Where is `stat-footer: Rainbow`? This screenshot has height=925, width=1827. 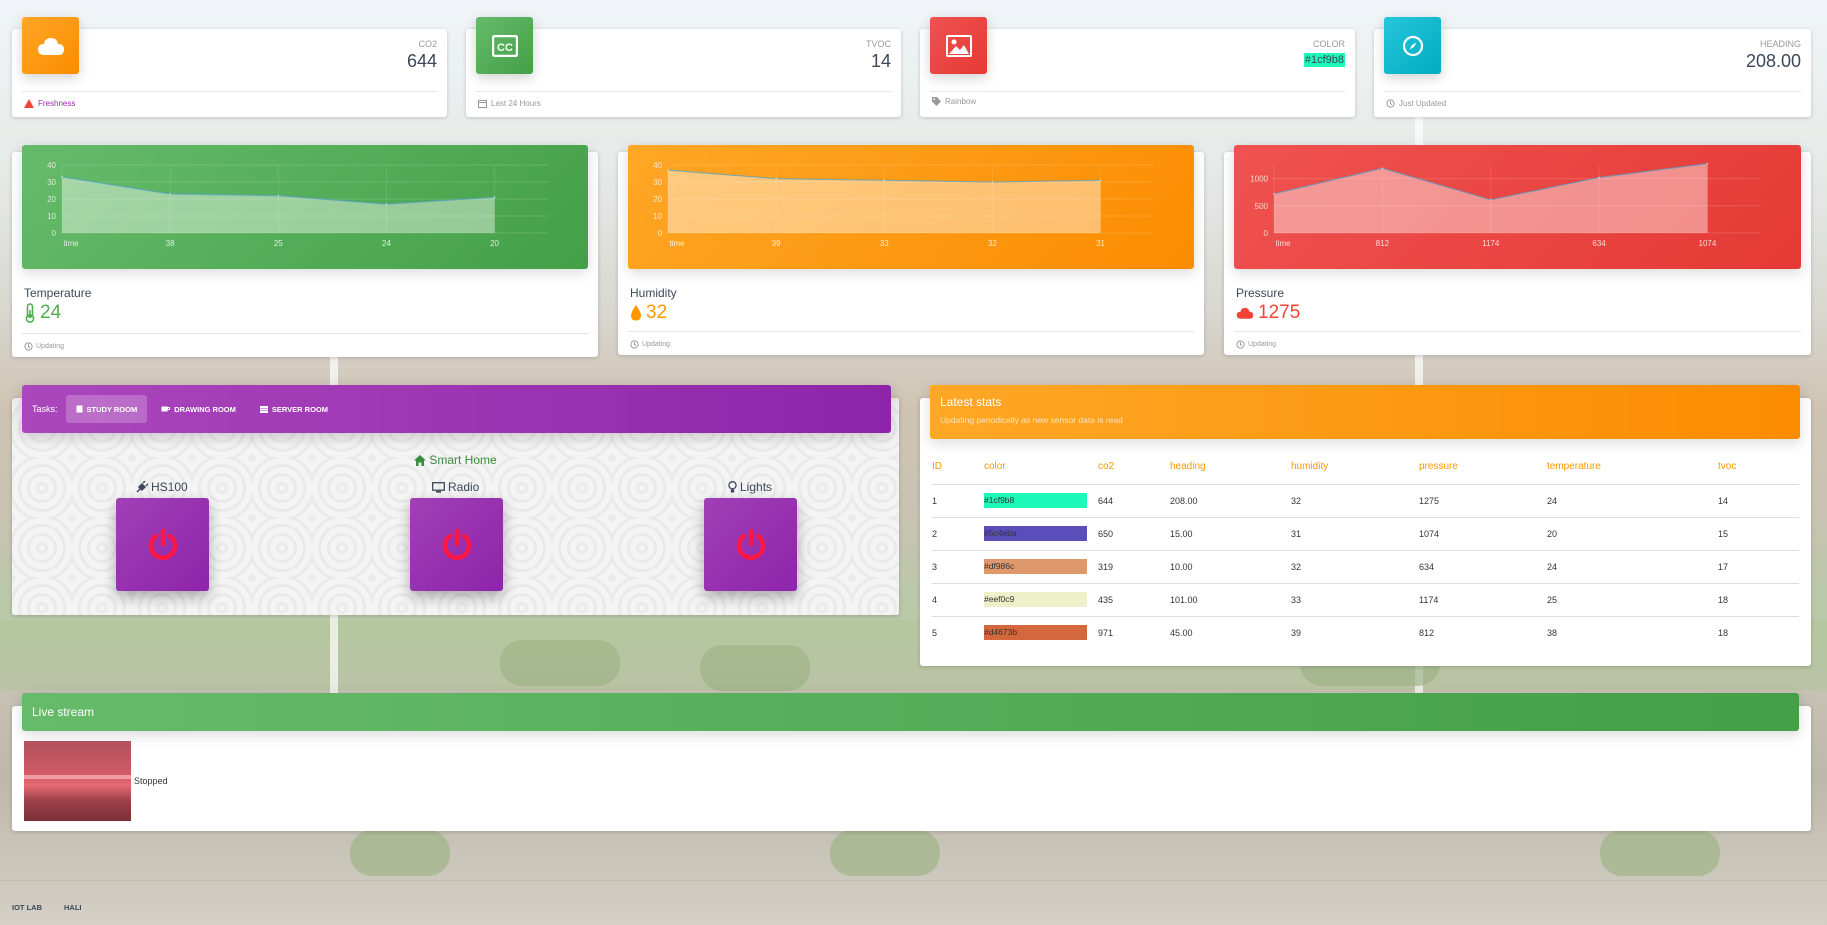
stat-footer: Rainbow is located at coordinates (954, 101).